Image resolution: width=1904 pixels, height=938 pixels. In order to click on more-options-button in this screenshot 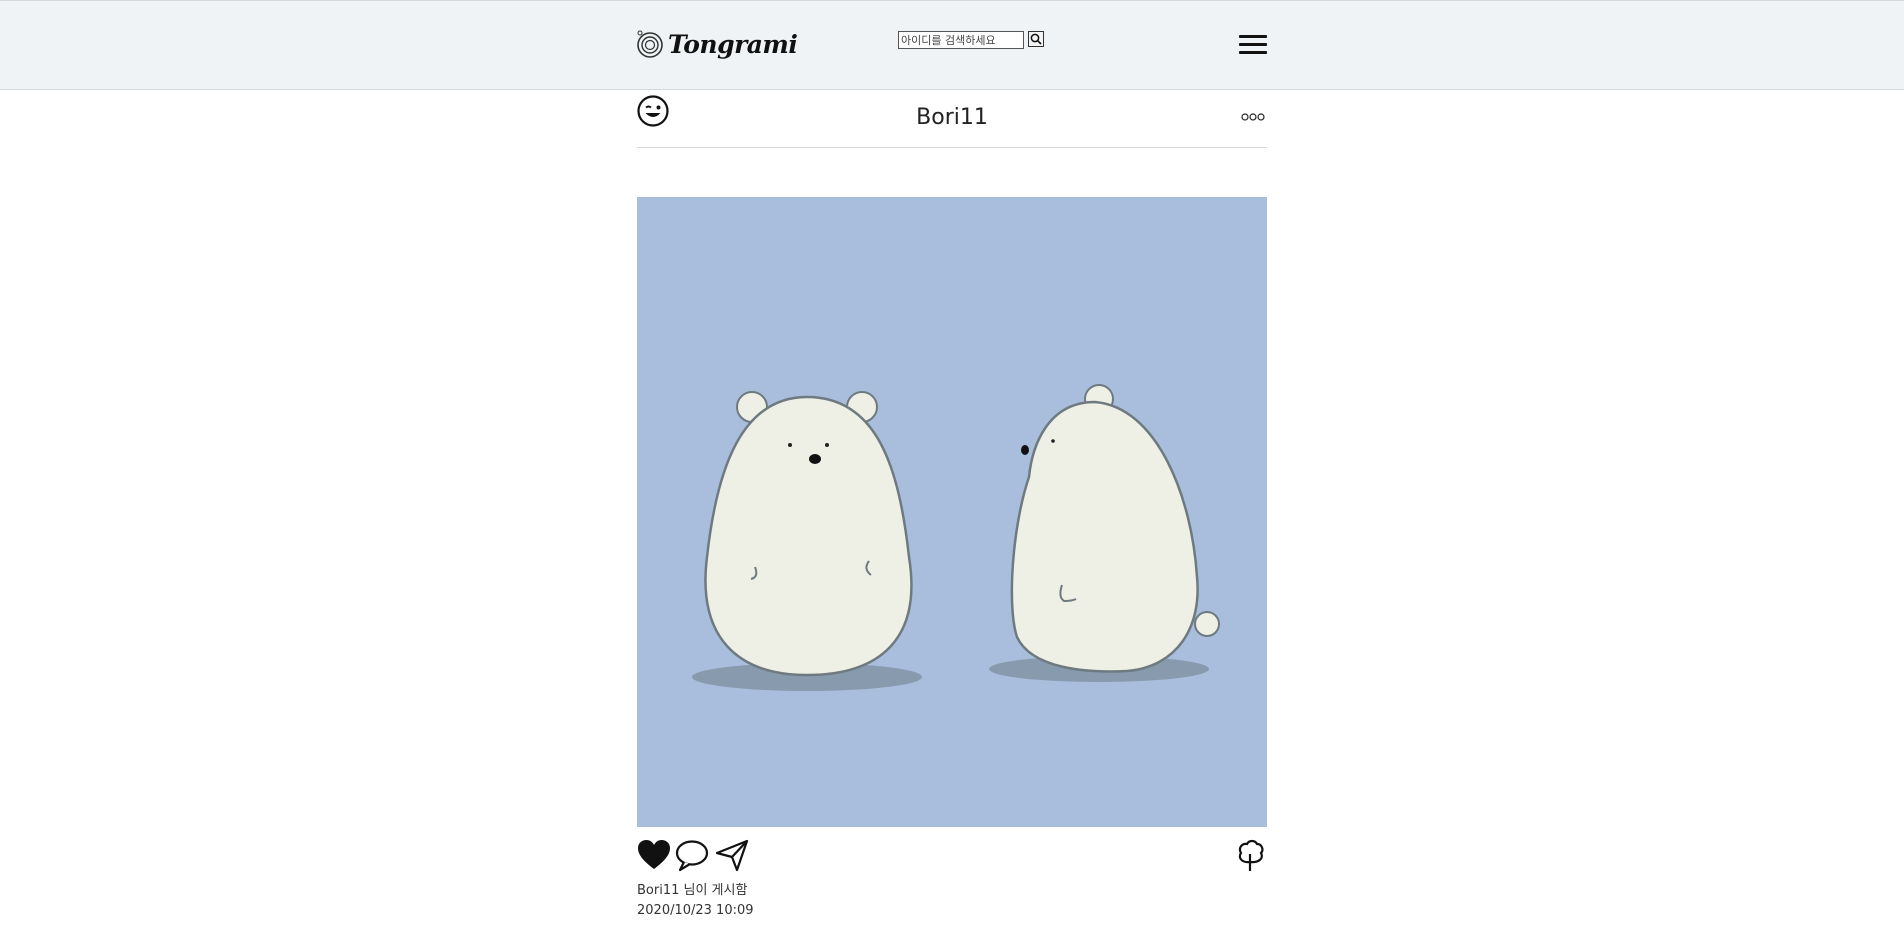, I will do `click(1253, 117)`.